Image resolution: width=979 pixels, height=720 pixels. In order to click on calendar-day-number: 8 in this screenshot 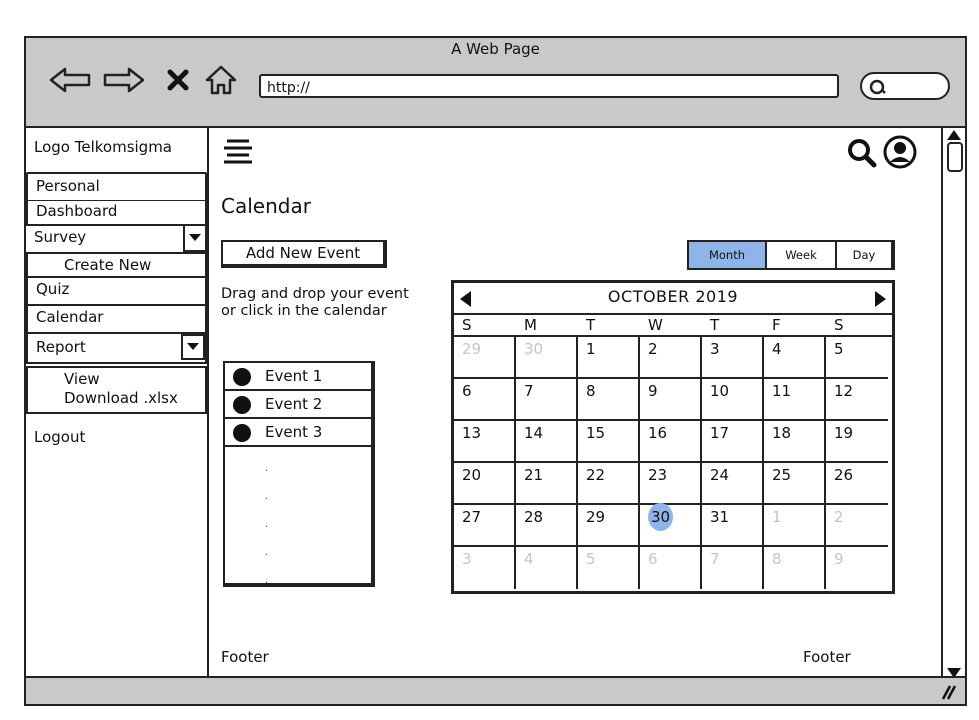, I will do `click(591, 391)`.